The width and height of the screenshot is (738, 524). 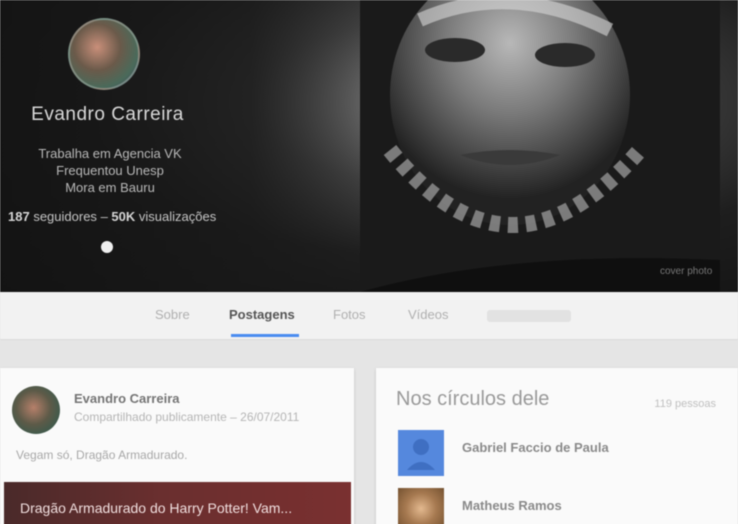 I want to click on post-author-avatar, so click(x=36, y=410).